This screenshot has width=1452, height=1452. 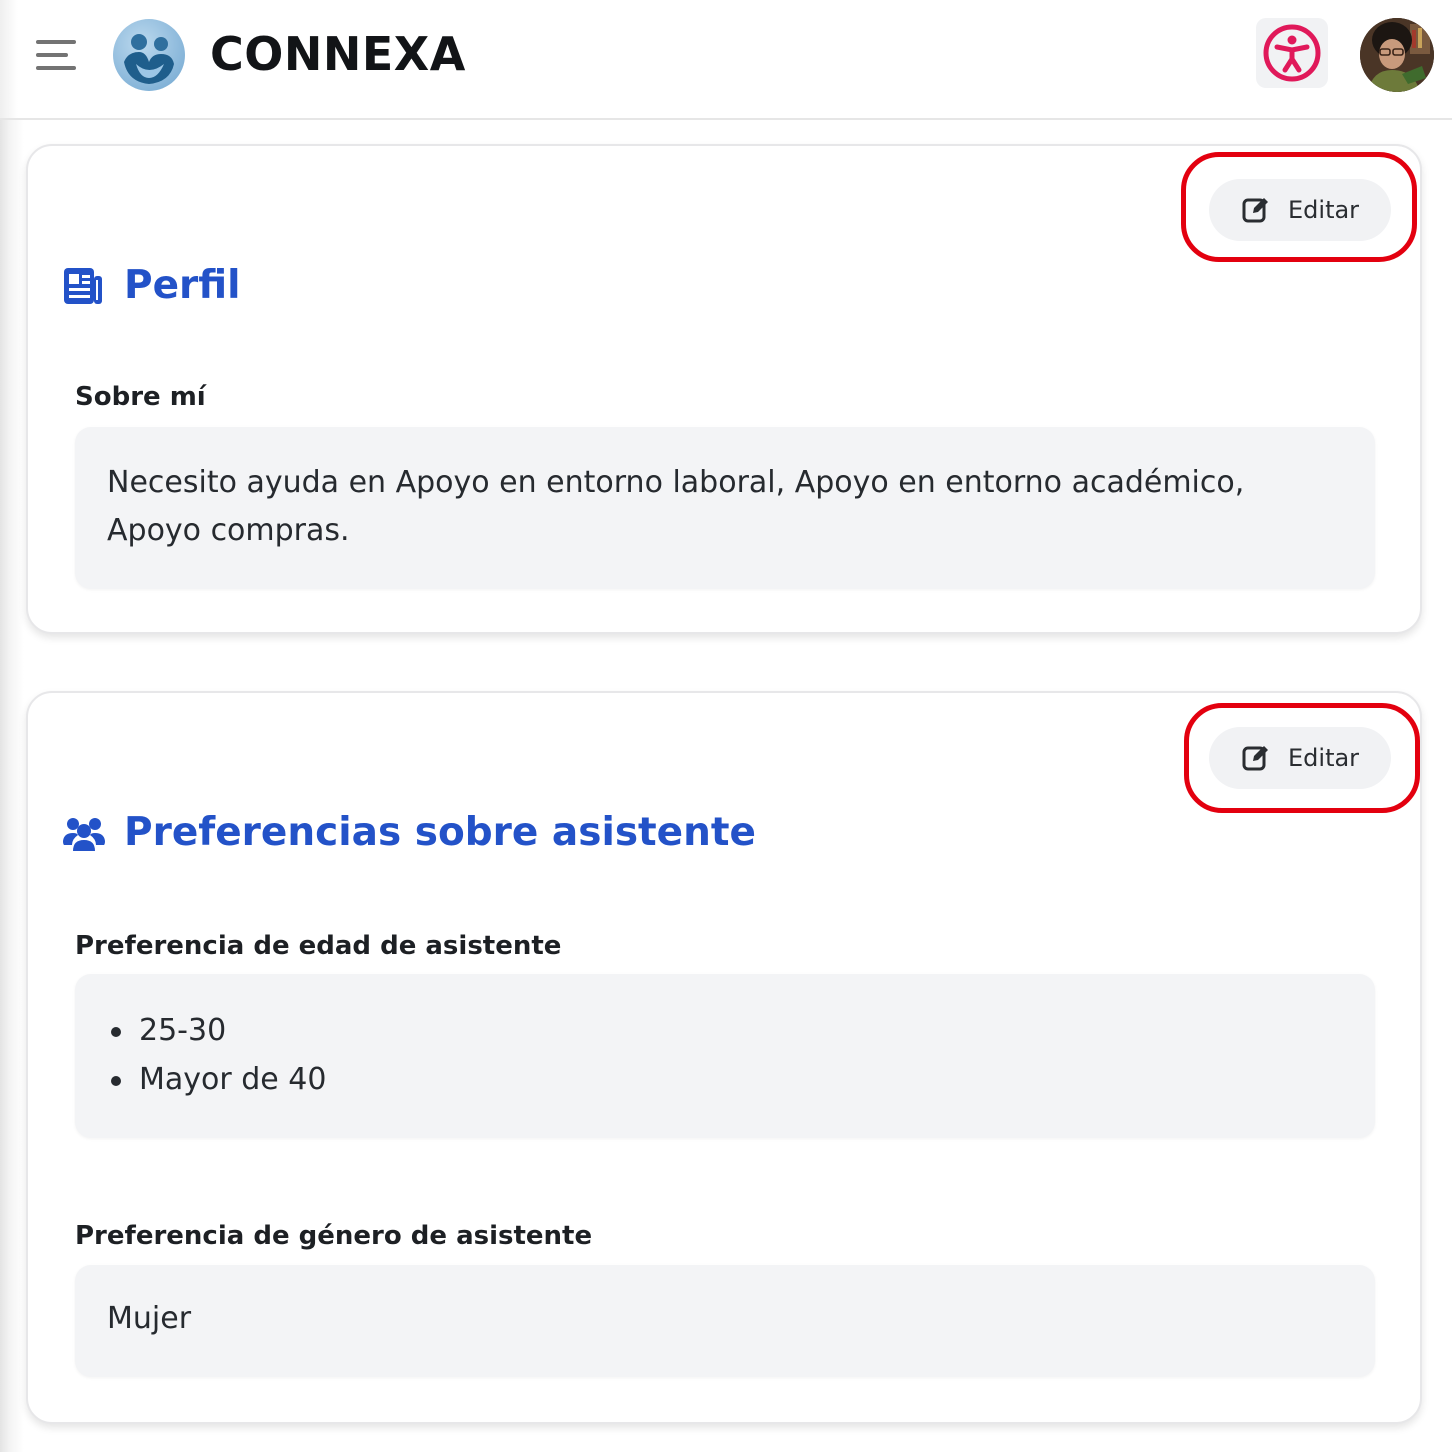 I want to click on age-preference-list: 25-30 Mayor de 40, so click(x=725, y=1056).